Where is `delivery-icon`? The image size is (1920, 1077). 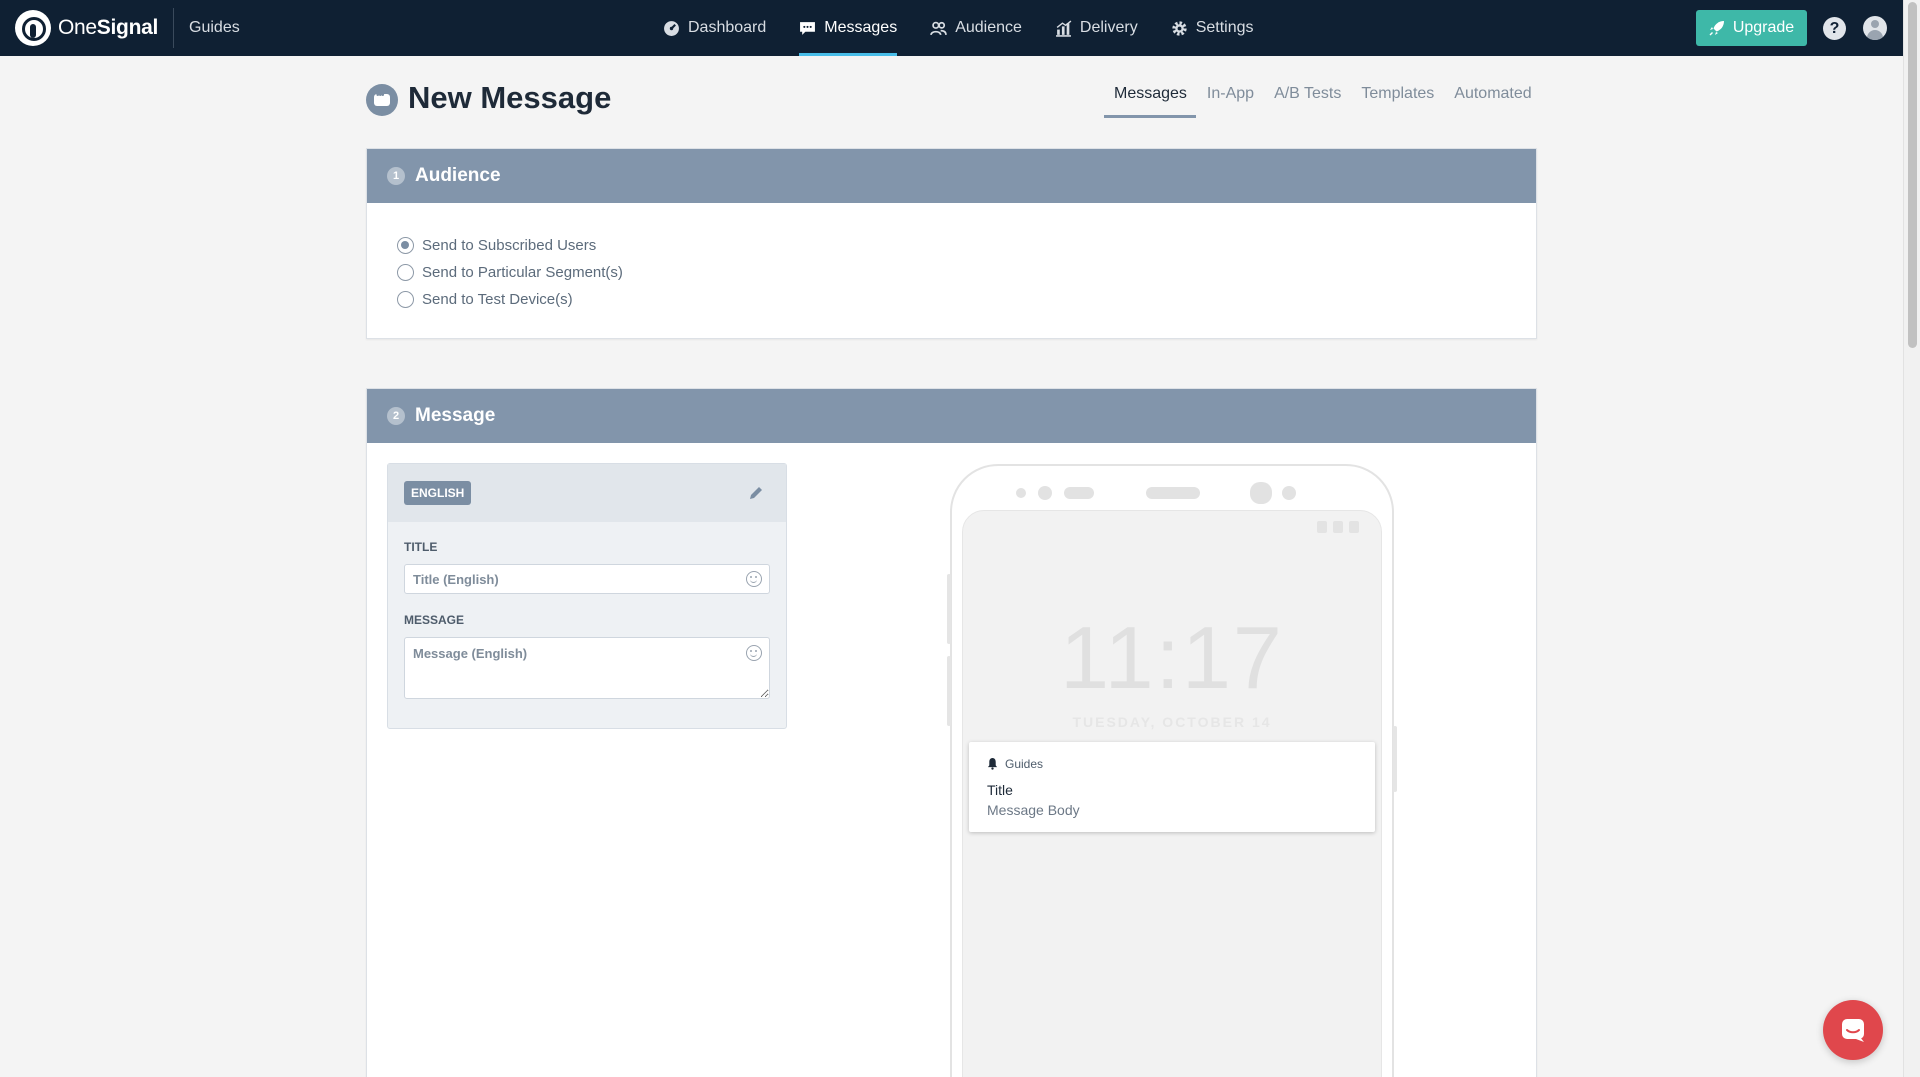 delivery-icon is located at coordinates (1063, 28).